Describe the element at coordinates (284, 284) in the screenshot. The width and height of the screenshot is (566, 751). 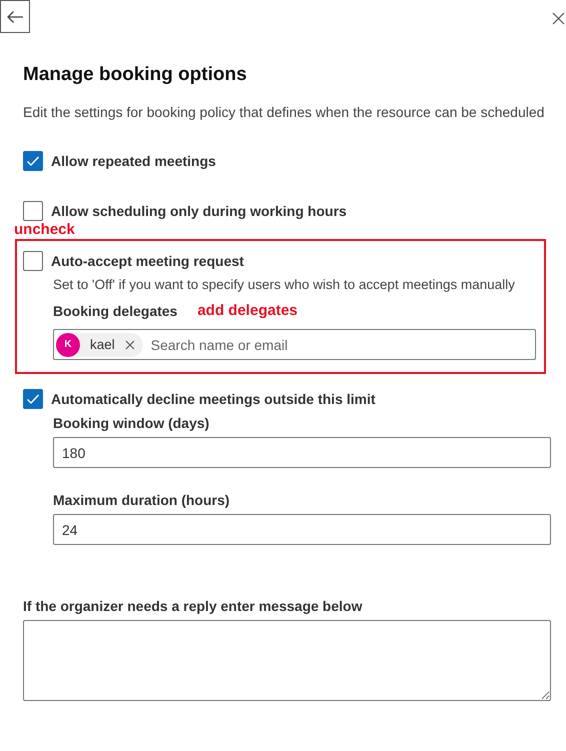
I see `hint-text: Set to 'Off' if you want to specify users who wish to accept meetings manually` at that location.